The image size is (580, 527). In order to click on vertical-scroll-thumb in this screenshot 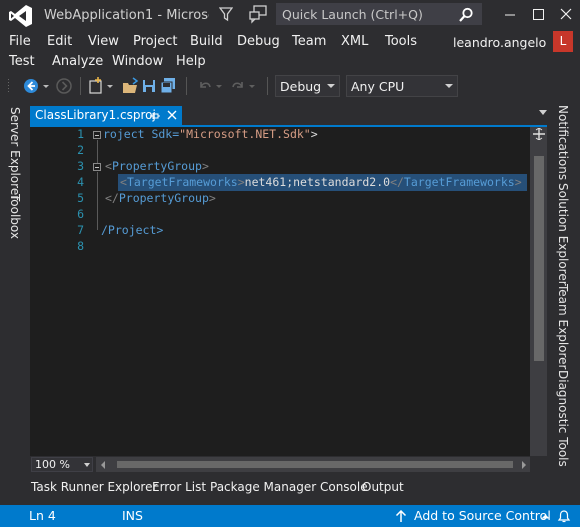, I will do `click(539, 258)`.